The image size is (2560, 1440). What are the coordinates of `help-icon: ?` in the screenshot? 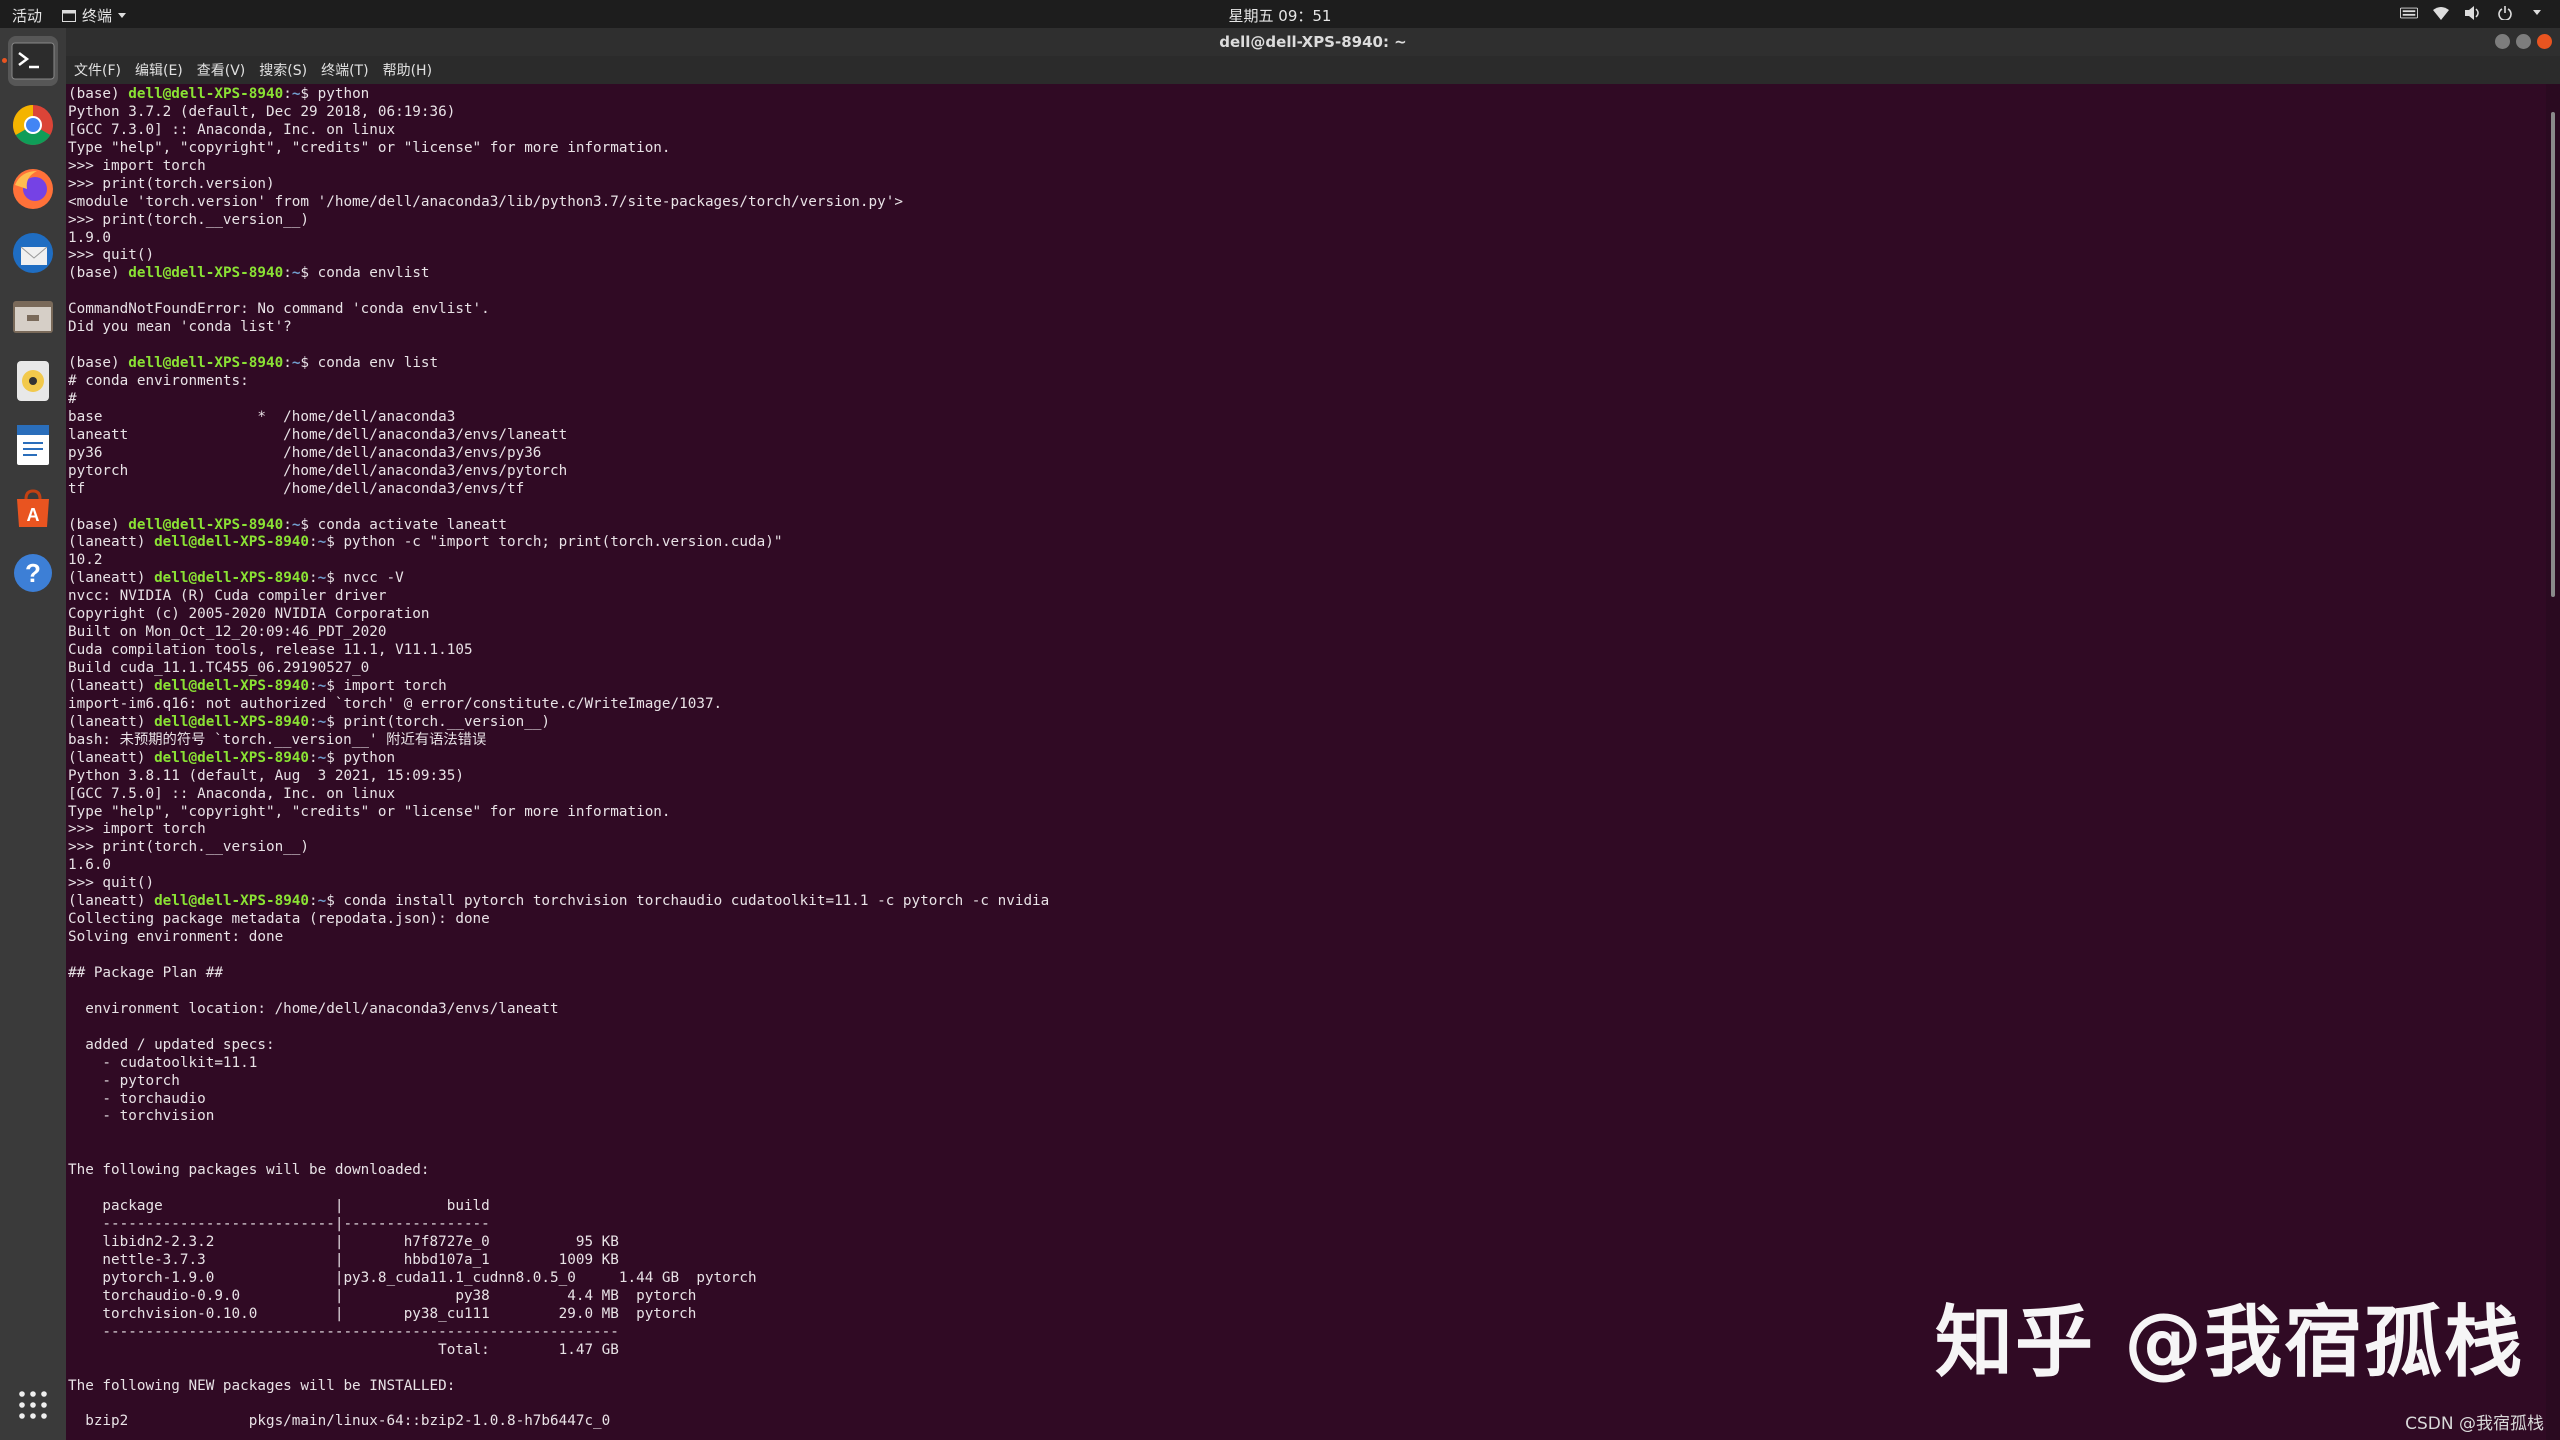 It's located at (33, 573).